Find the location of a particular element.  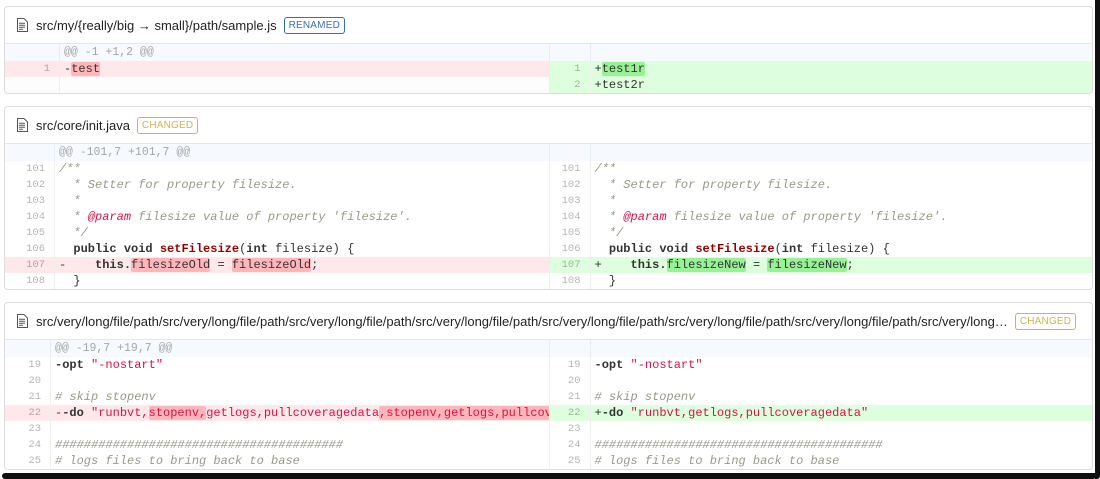

diff-row: 102 * Setter for property filesize. is located at coordinates (277, 185).